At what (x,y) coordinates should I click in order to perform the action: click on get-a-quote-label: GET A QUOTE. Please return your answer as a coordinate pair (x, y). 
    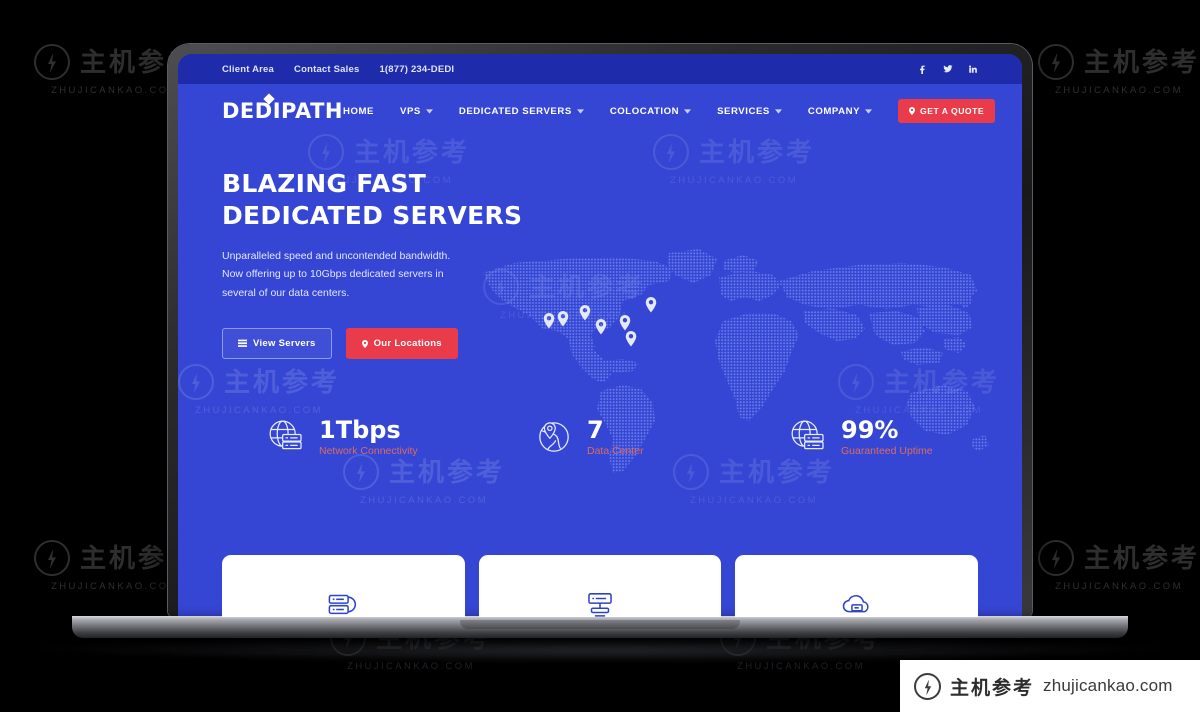
    Looking at the image, I should click on (952, 111).